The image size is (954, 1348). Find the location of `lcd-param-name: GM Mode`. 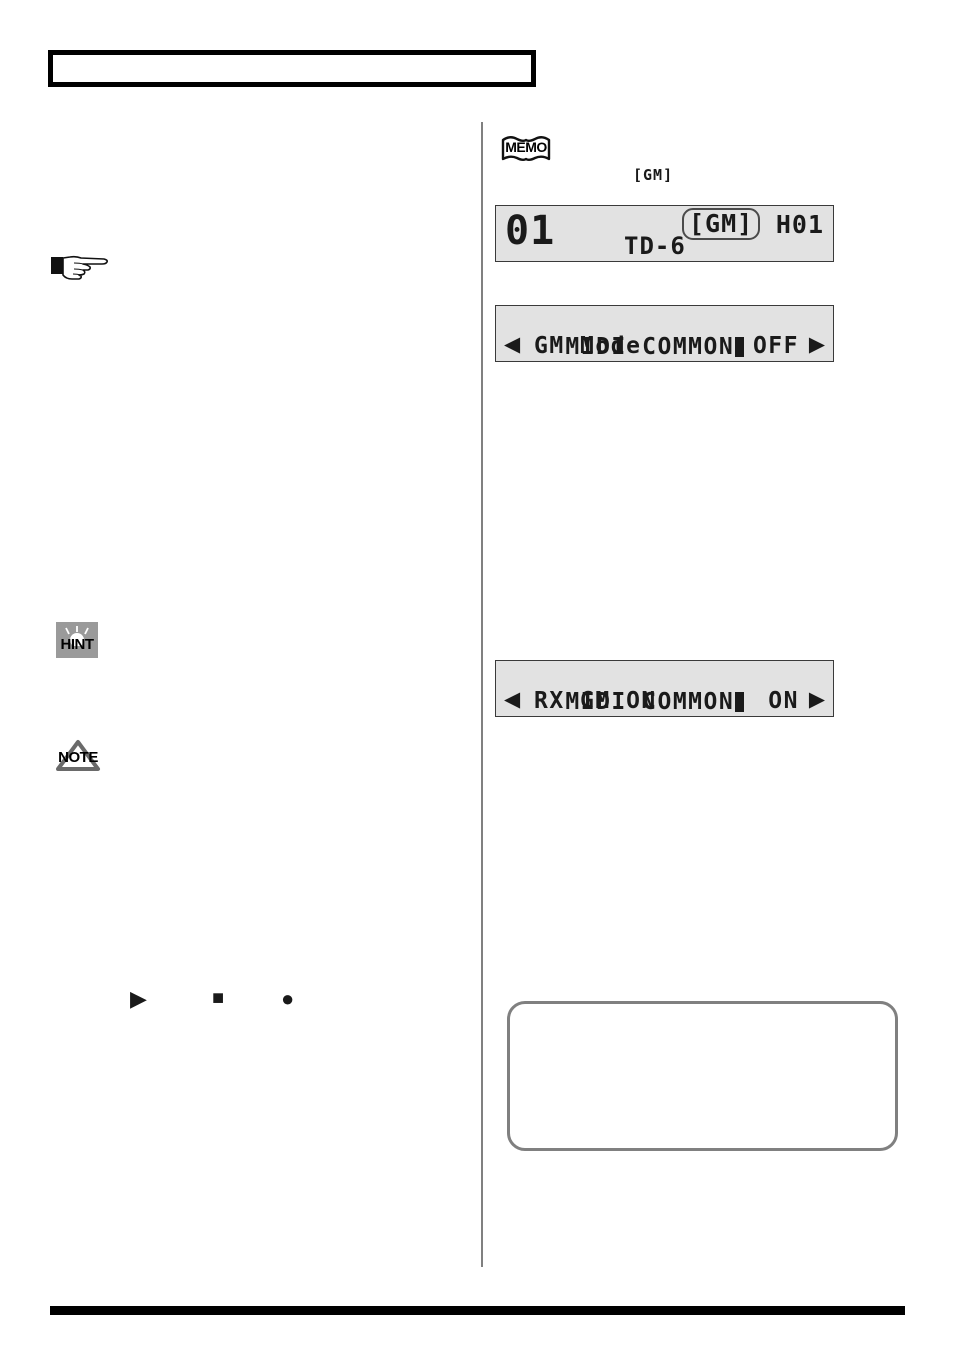

lcd-param-name: GM Mode is located at coordinates (588, 346).